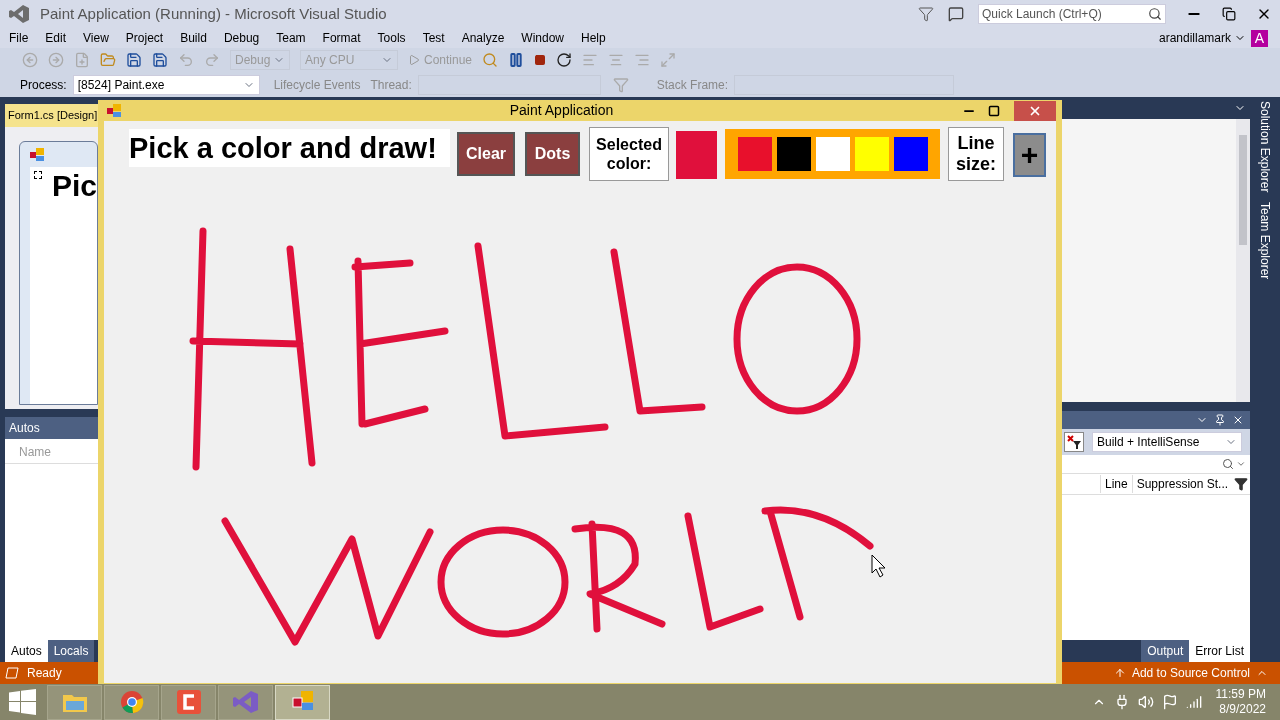 The height and width of the screenshot is (720, 1280). Describe the element at coordinates (193, 38) in the screenshot. I see `menu-item: Build` at that location.